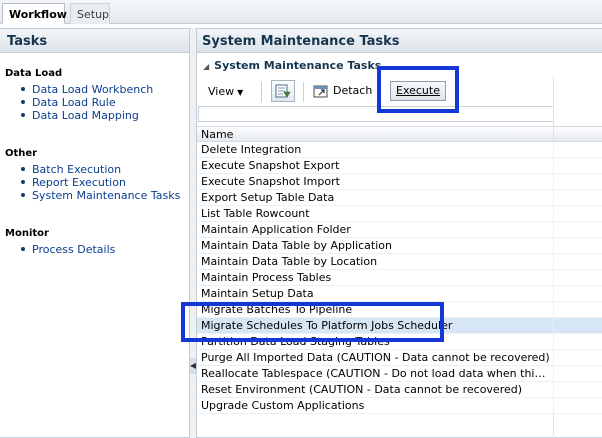  Describe the element at coordinates (298, 65) in the screenshot. I see `section-title: System Maintenance Tasks` at that location.